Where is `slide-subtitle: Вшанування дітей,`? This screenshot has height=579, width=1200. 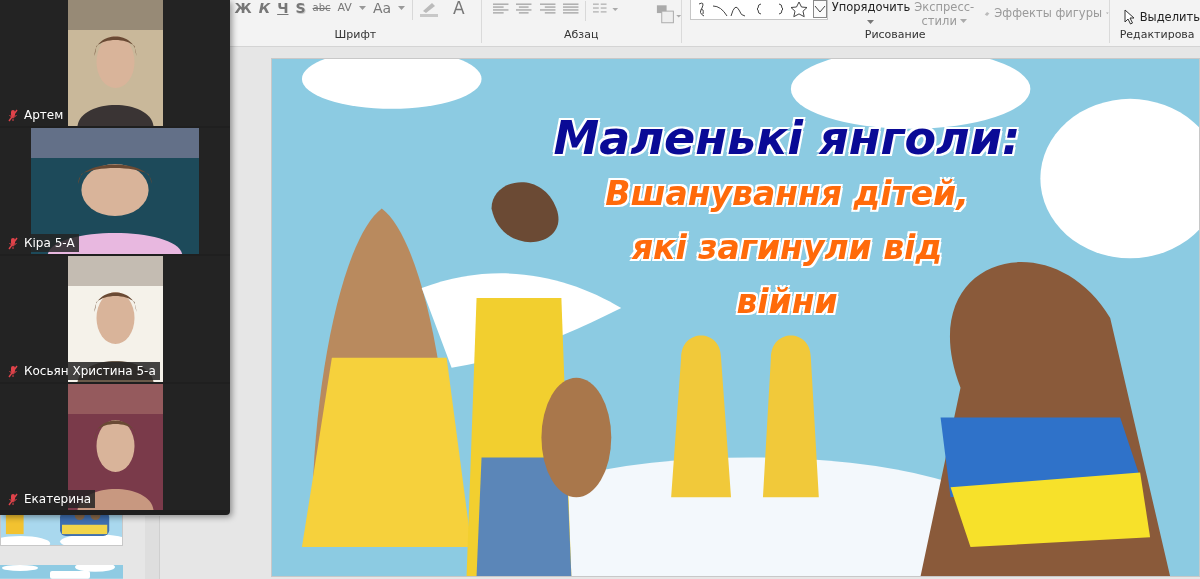 slide-subtitle: Вшанування дітей, is located at coordinates (787, 194).